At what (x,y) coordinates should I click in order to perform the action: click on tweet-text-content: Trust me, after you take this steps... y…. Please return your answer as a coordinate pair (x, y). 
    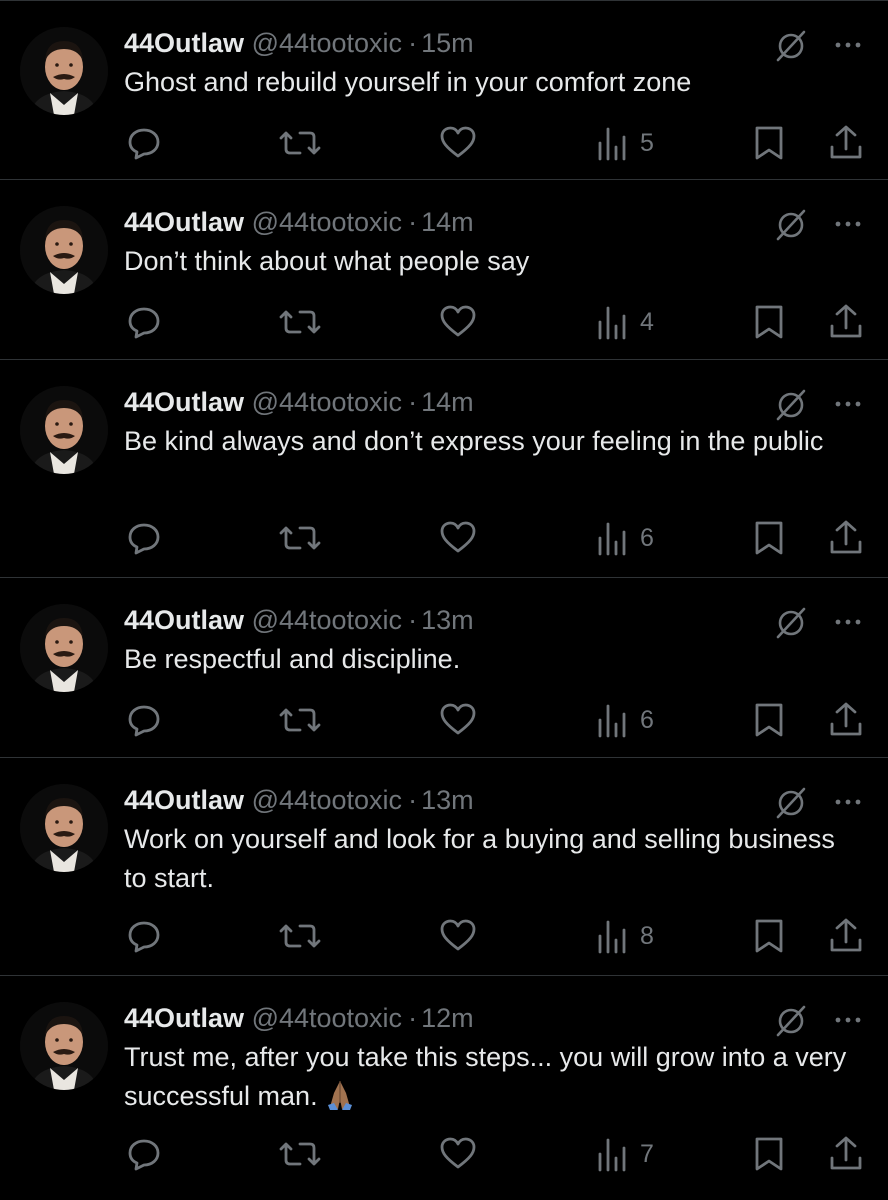
    Looking at the image, I should click on (485, 1076).